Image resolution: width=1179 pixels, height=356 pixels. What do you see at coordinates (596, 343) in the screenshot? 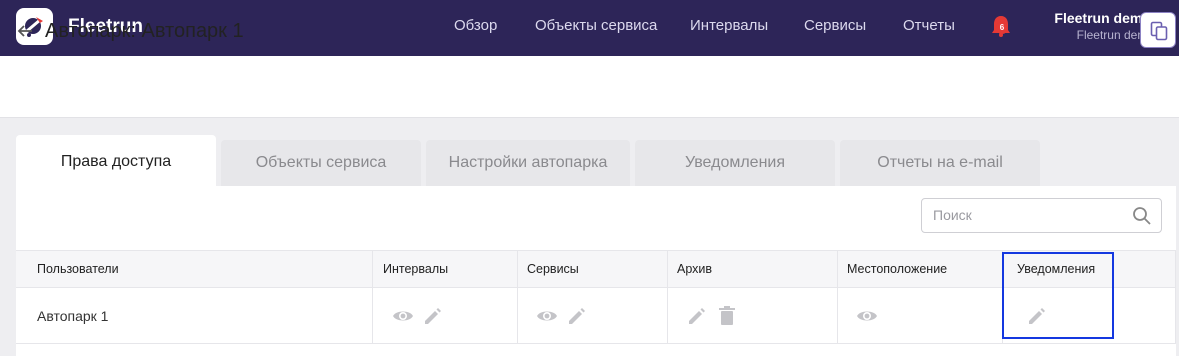
I see `row-divider` at bounding box center [596, 343].